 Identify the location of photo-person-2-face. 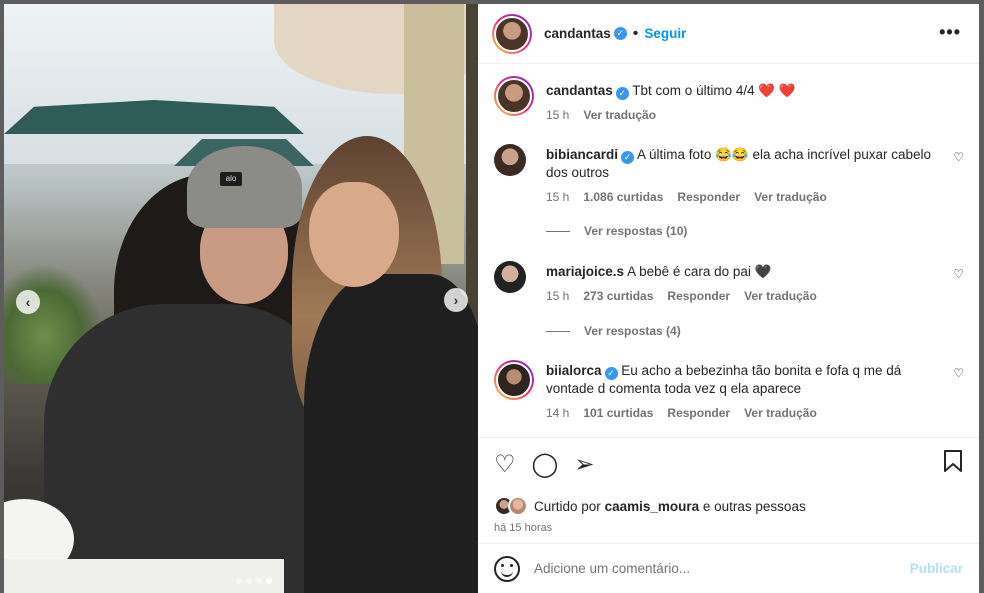
(354, 234).